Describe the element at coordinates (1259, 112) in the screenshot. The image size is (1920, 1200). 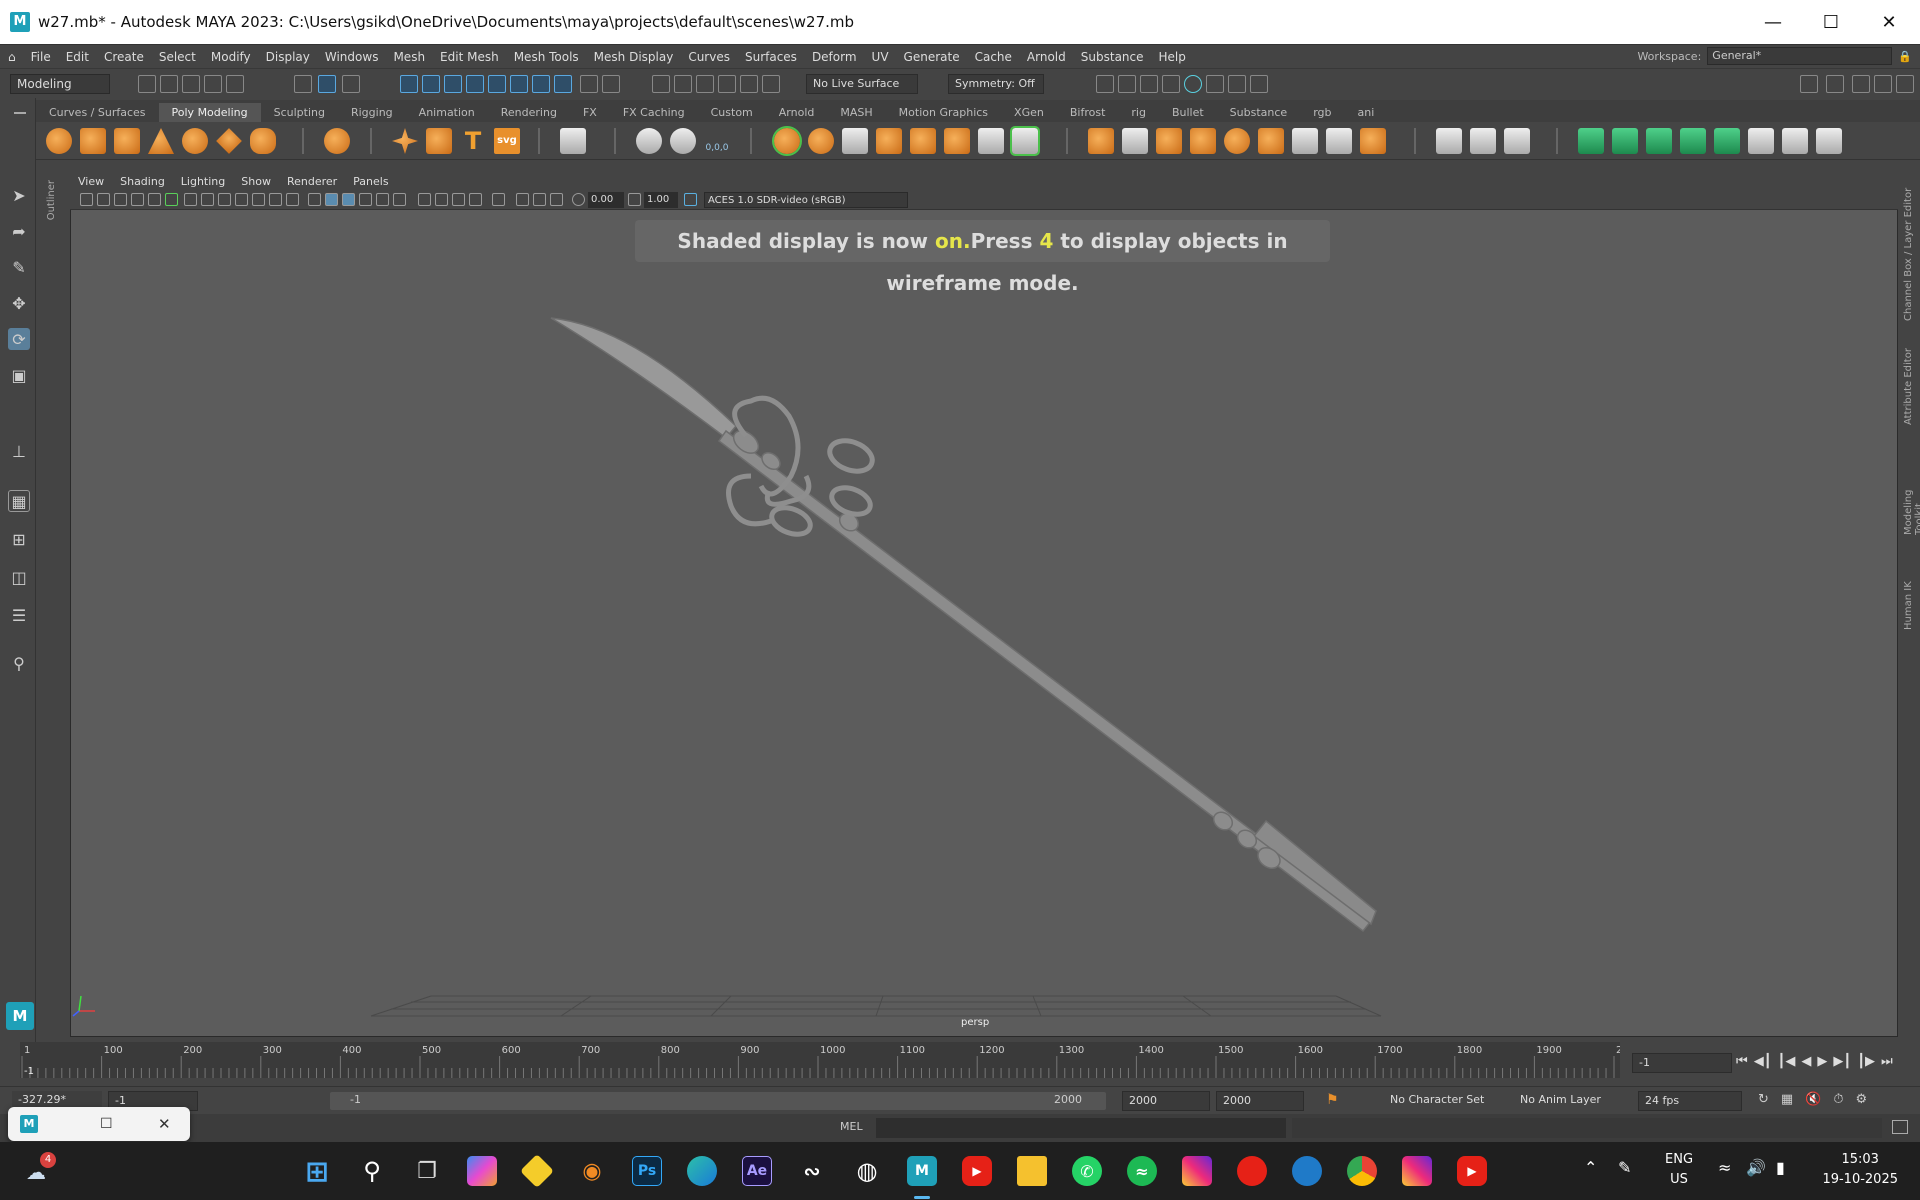
I see `shelf-tab-substance: Substance` at that location.